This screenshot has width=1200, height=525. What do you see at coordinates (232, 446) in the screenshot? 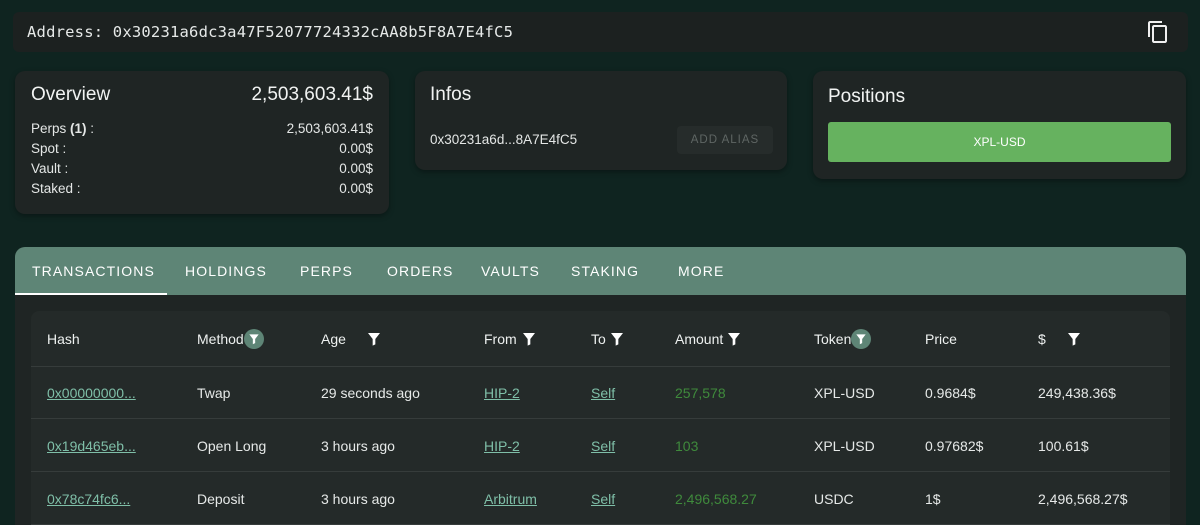
I see `method-cell: Open Long` at bounding box center [232, 446].